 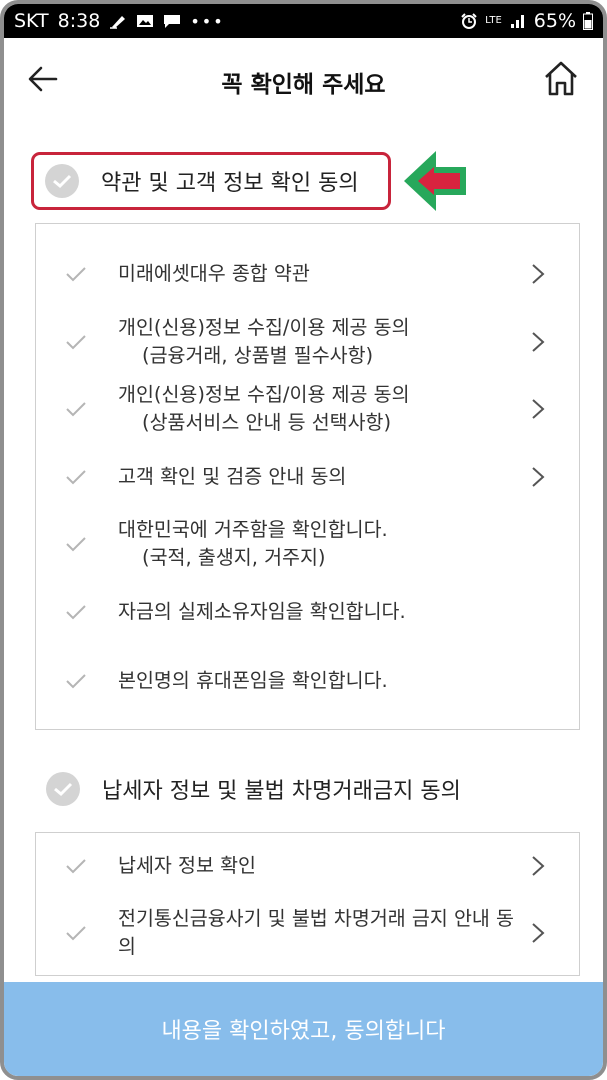 I want to click on list-item-label: 개인(신용)정보 수집/이용 제공 동의 (상품서비스 안내 등 선택사항), so click(x=264, y=408).